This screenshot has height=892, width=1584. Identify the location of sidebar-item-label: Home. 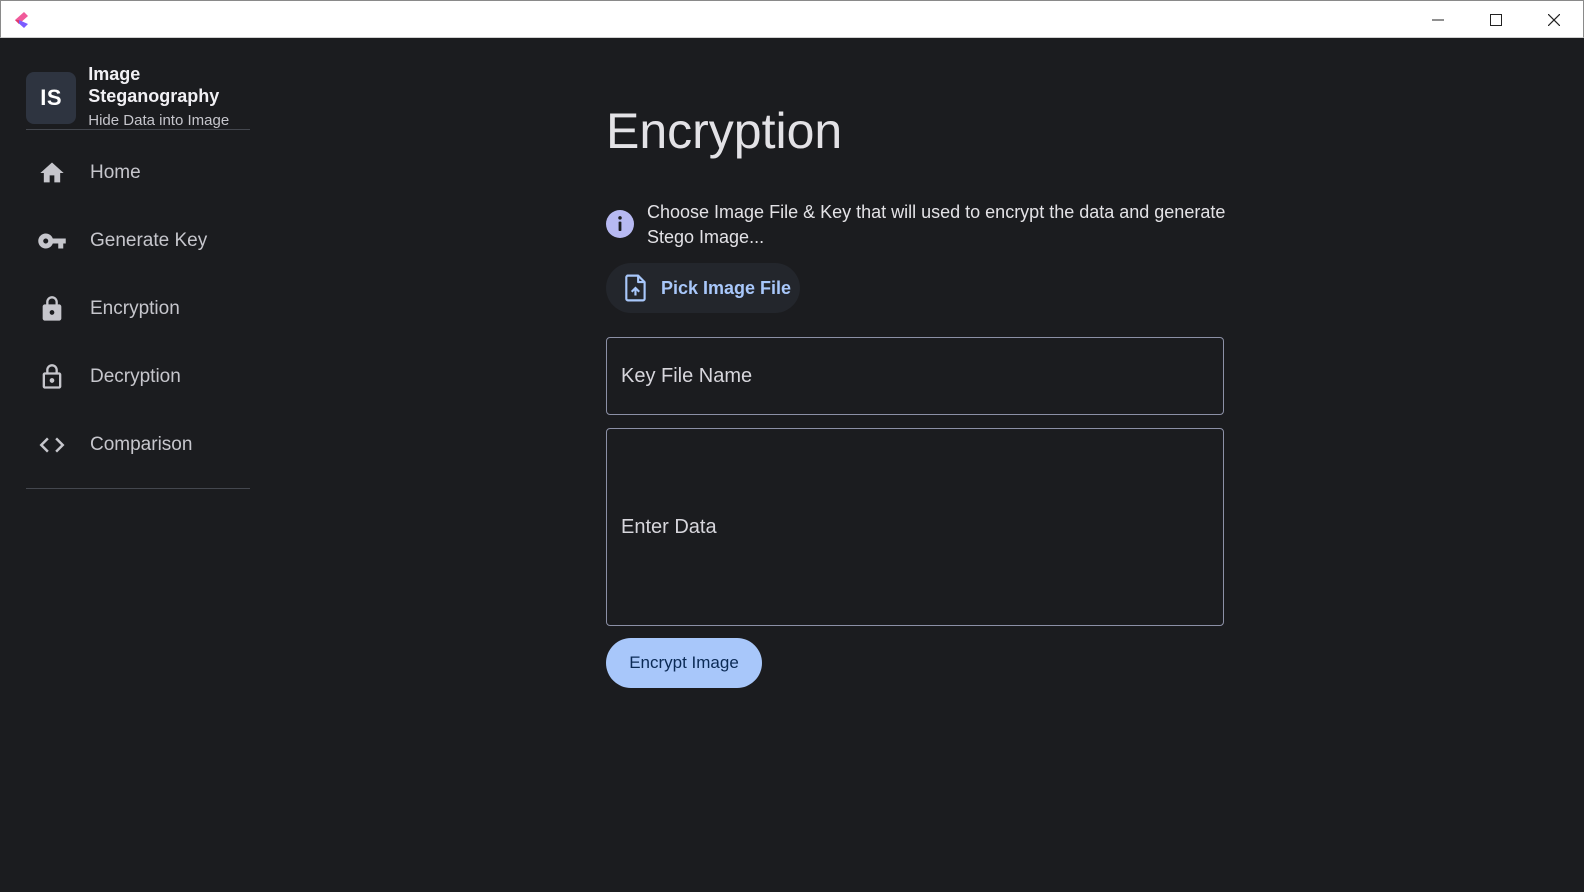
(115, 172).